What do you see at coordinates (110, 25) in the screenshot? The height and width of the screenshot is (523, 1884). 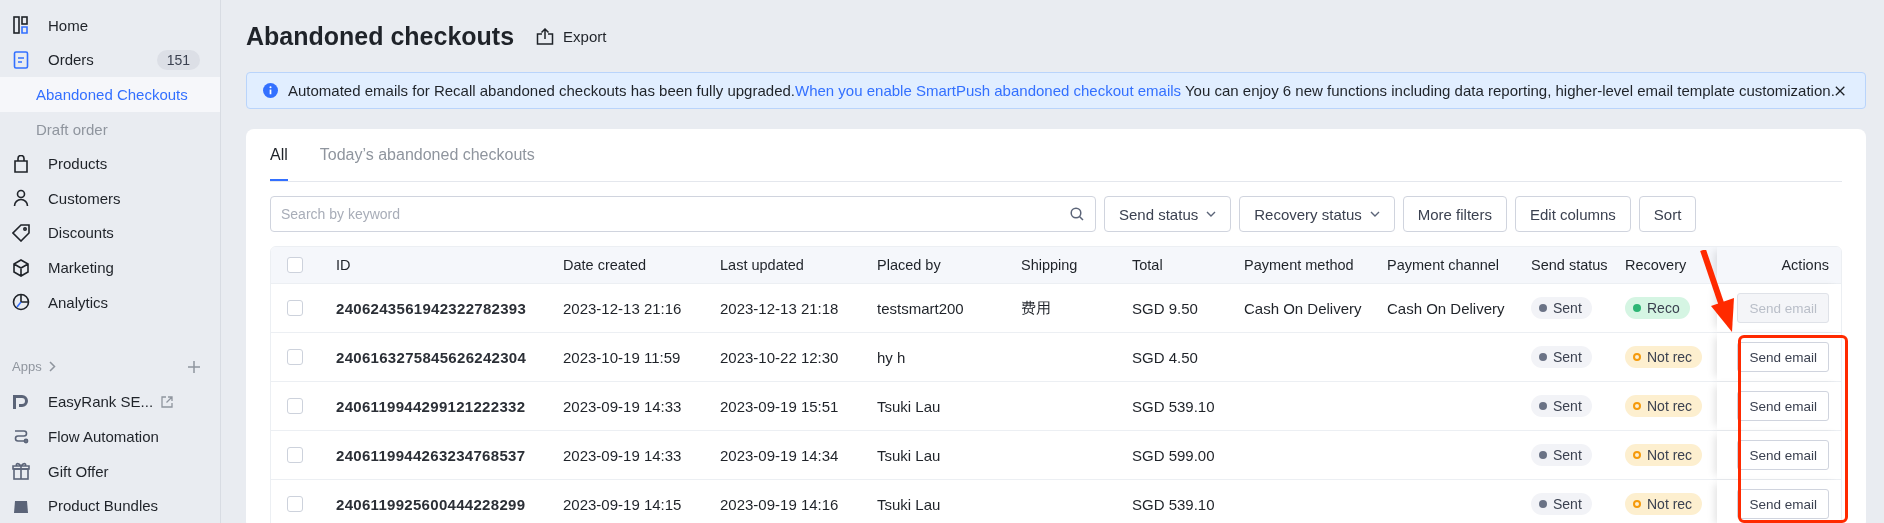 I see `sidebar-item: Home` at bounding box center [110, 25].